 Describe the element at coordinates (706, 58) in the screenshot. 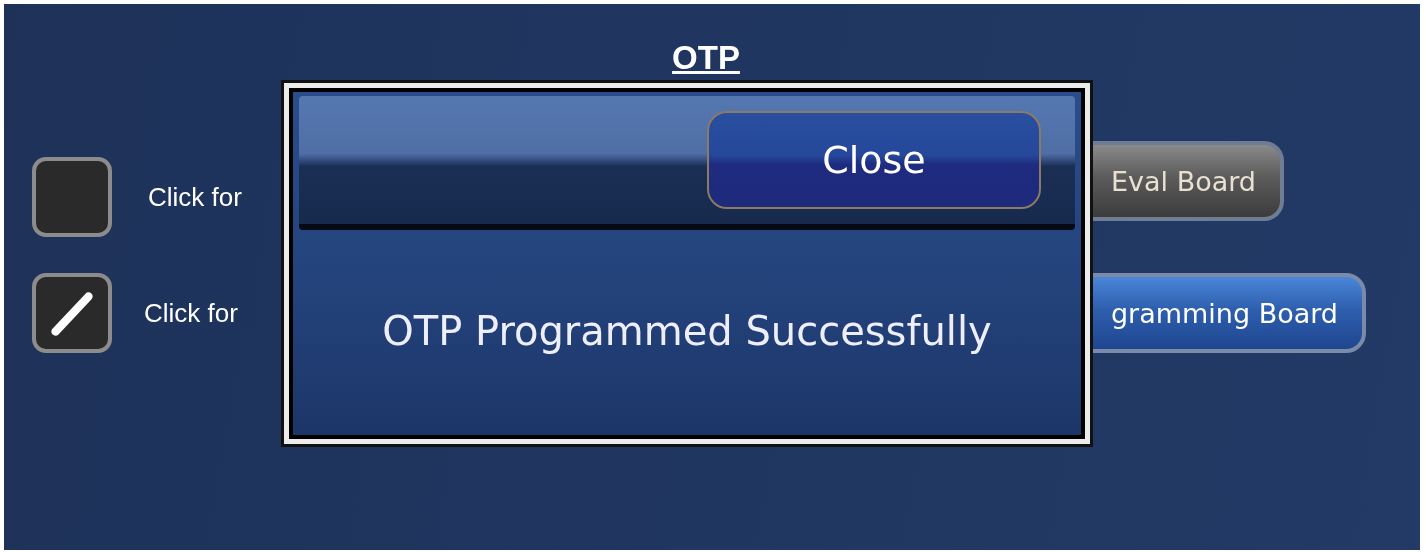

I see `page-title: OTP` at that location.